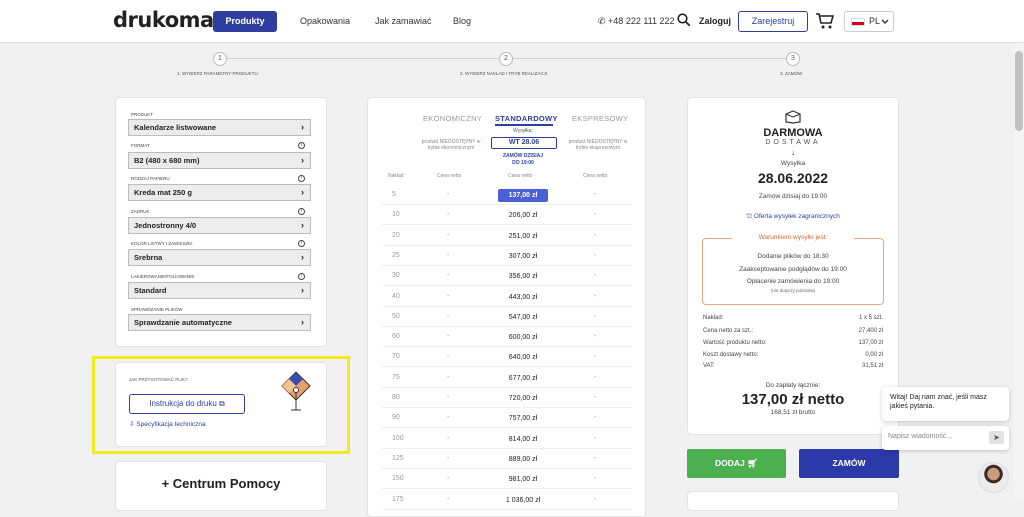 The image size is (1024, 517). Describe the element at coordinates (526, 118) in the screenshot. I see `tab-standardowy: Standardowy` at that location.